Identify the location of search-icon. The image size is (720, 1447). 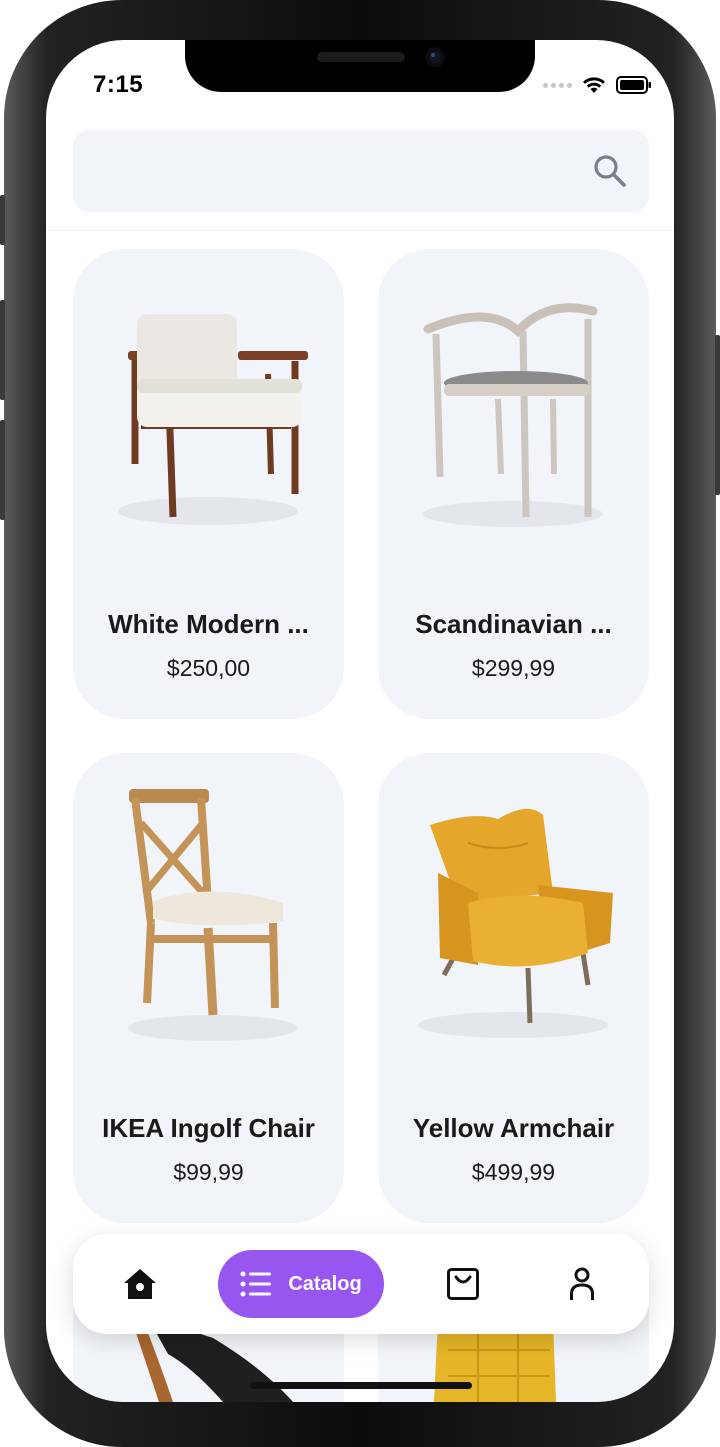
(610, 171).